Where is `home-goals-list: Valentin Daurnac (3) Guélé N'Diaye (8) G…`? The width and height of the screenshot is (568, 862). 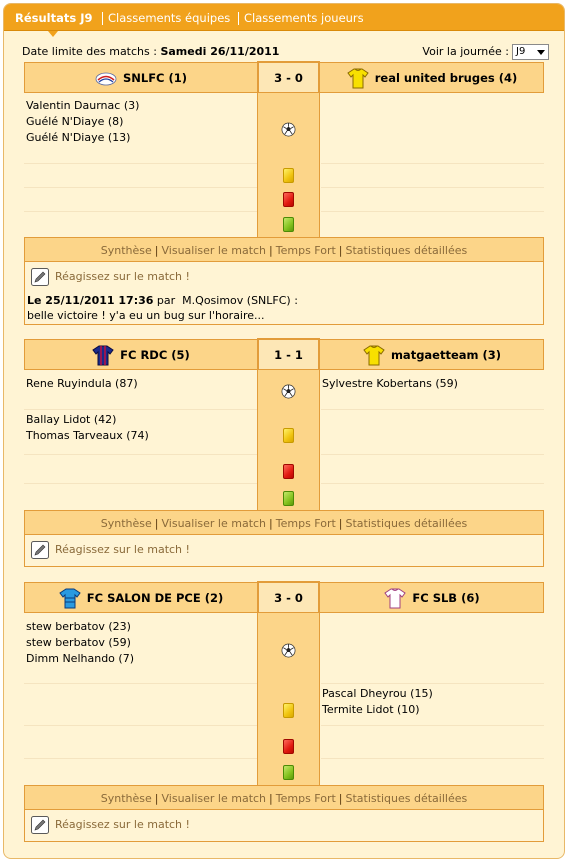
home-goals-list: Valentin Daurnac (3) Guélé N'Diaye (8) G… is located at coordinates (82, 122).